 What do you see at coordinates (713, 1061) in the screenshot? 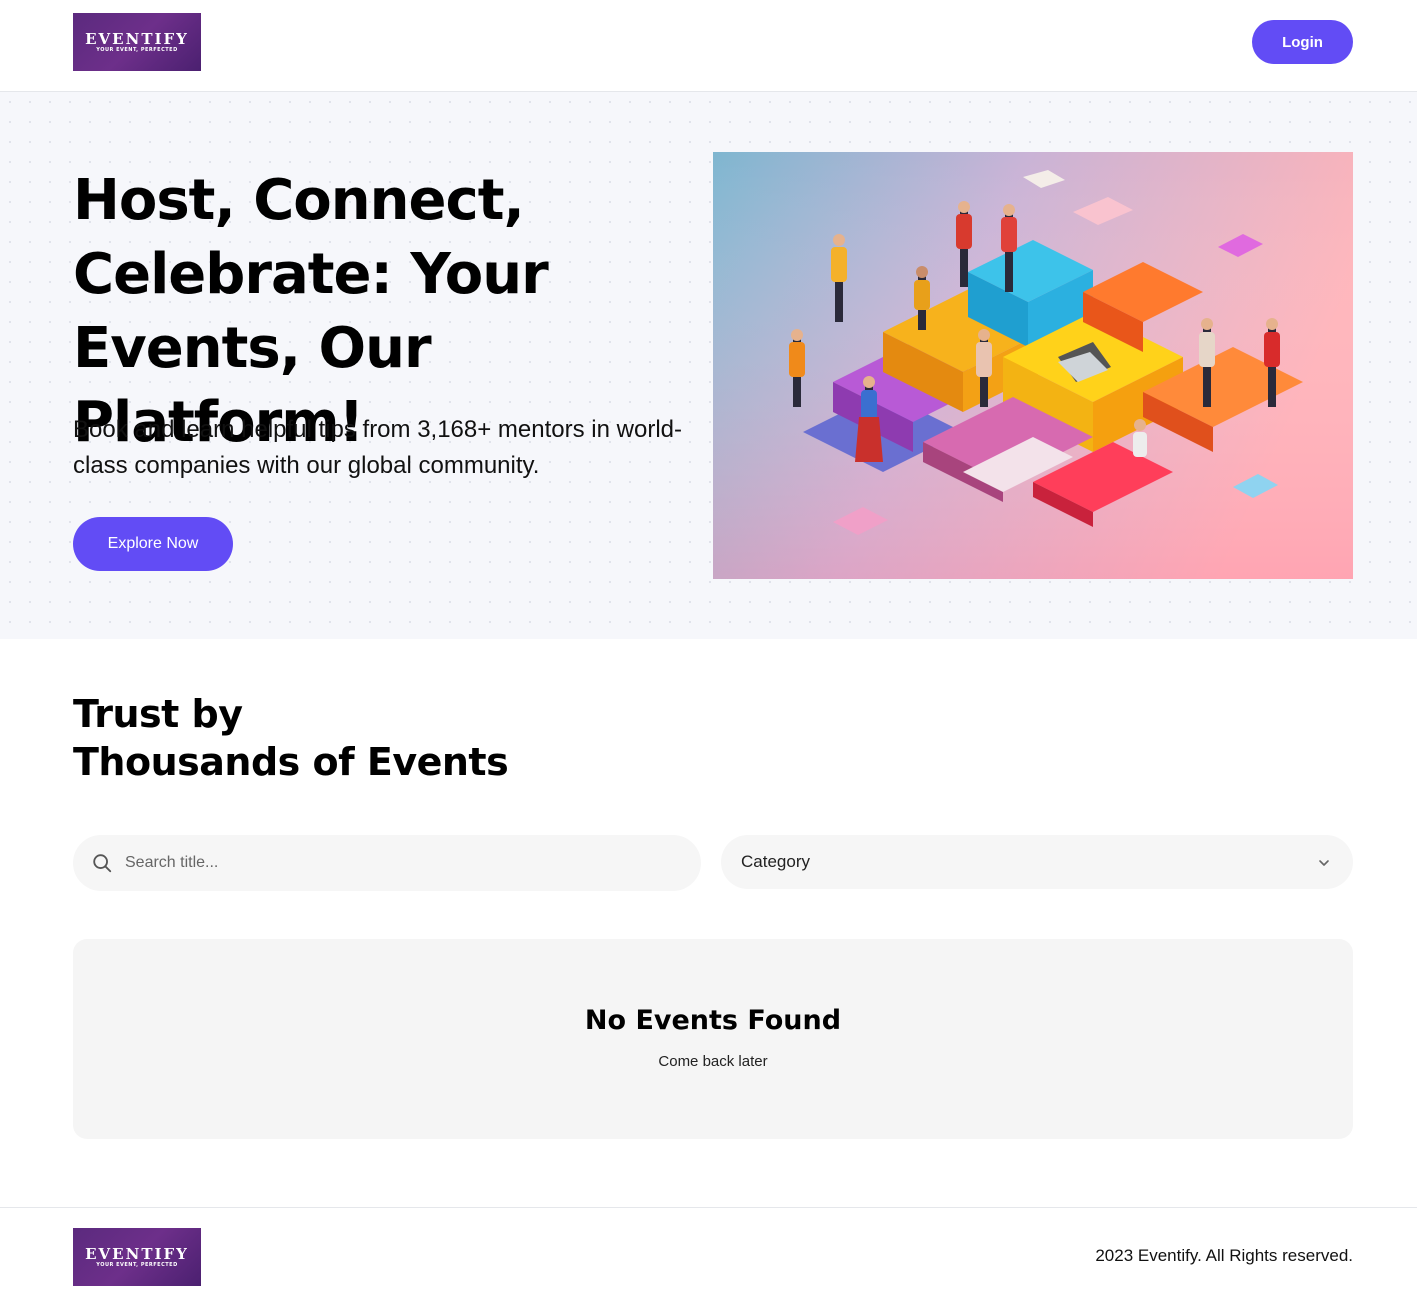
I see `empty-state-subtitle: Come back later` at bounding box center [713, 1061].